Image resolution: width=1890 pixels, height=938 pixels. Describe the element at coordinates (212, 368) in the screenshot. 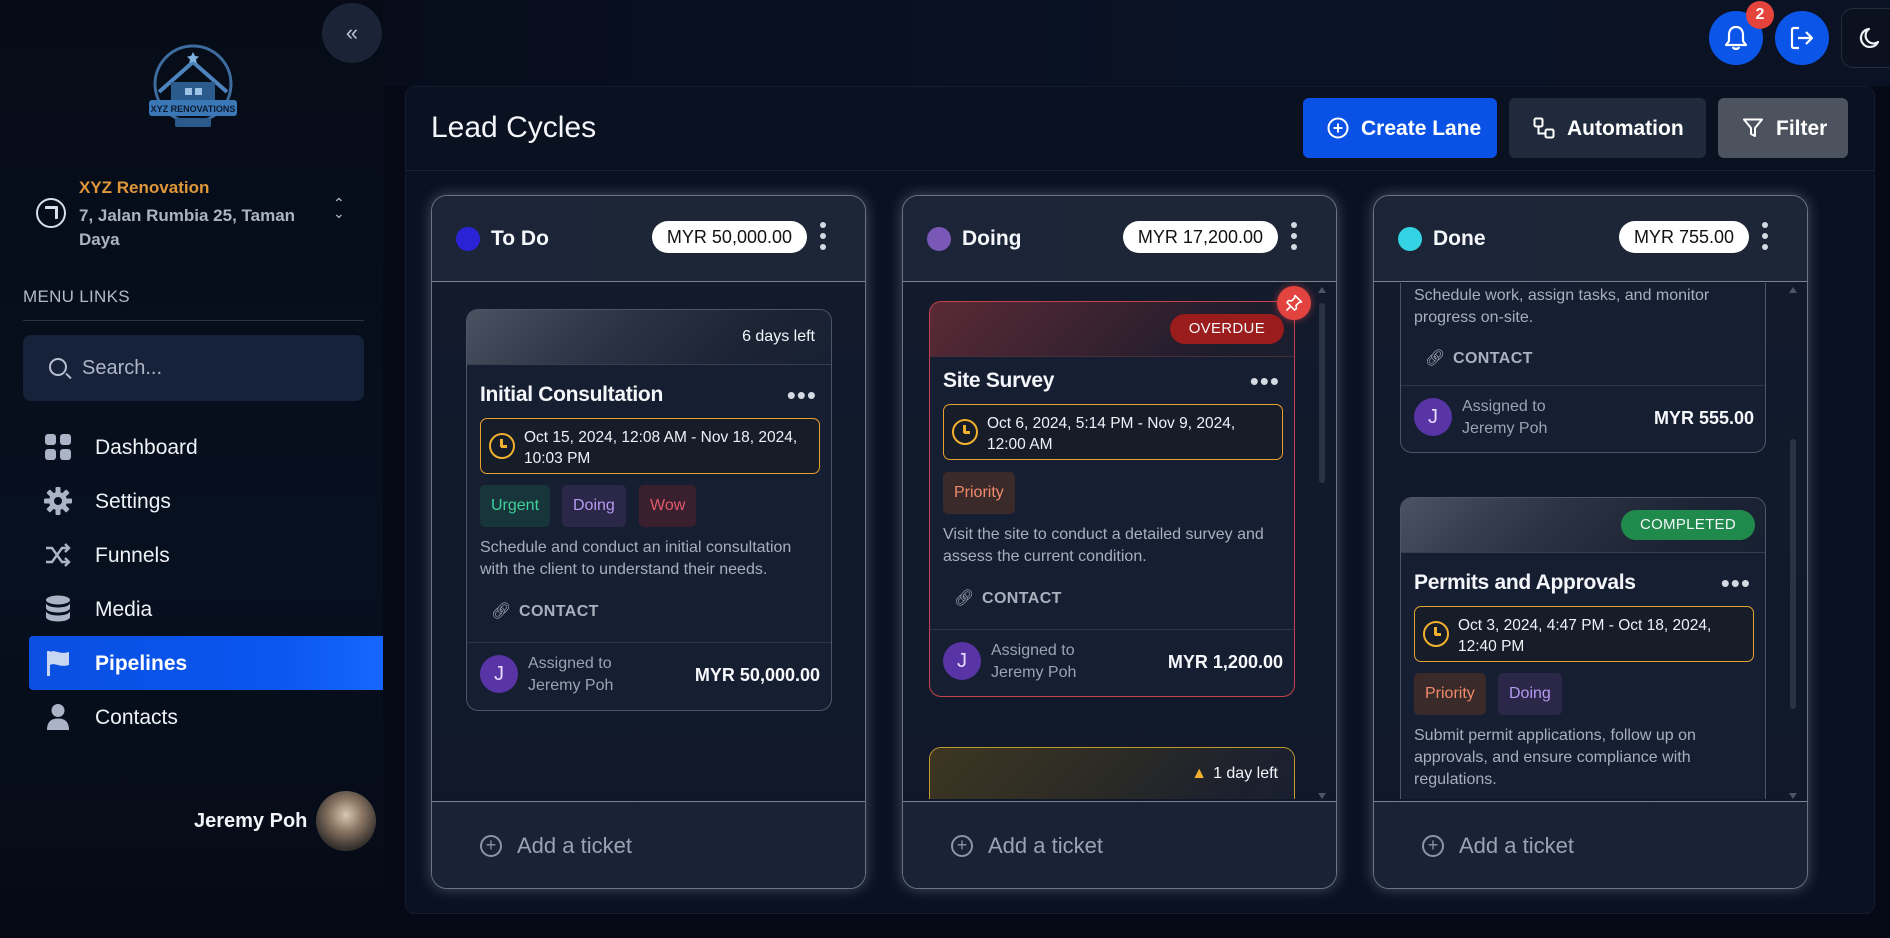

I see `search-input` at that location.